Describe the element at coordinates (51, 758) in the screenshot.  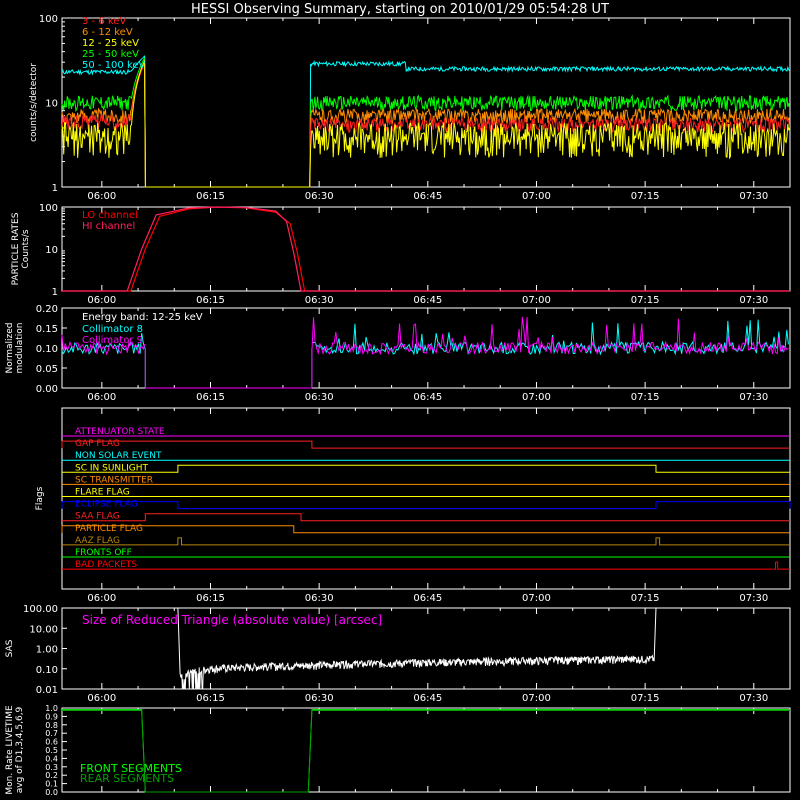
I see `y-tick-label: 0.4` at that location.